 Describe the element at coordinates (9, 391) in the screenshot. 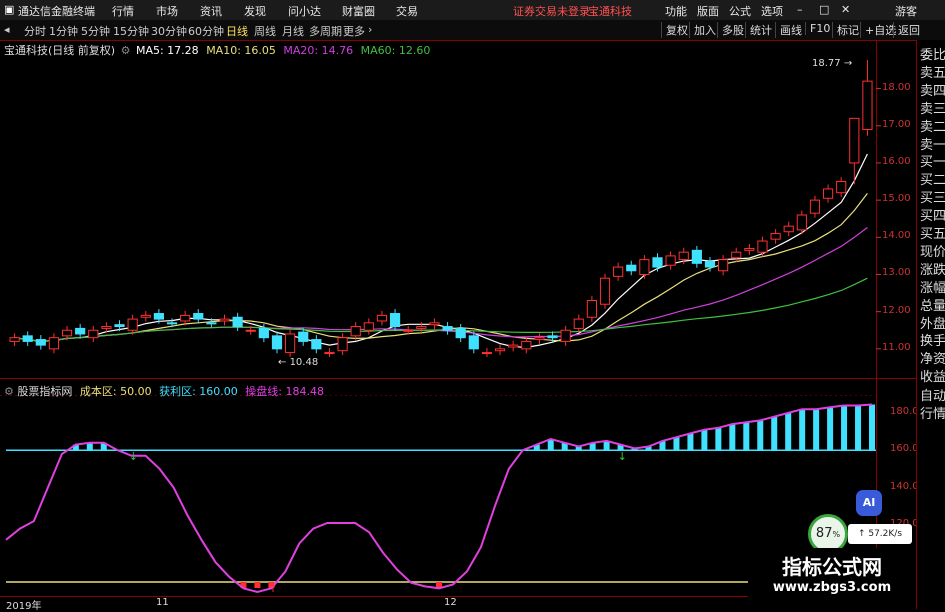

I see `indicator-settings-icon: ⚙` at that location.